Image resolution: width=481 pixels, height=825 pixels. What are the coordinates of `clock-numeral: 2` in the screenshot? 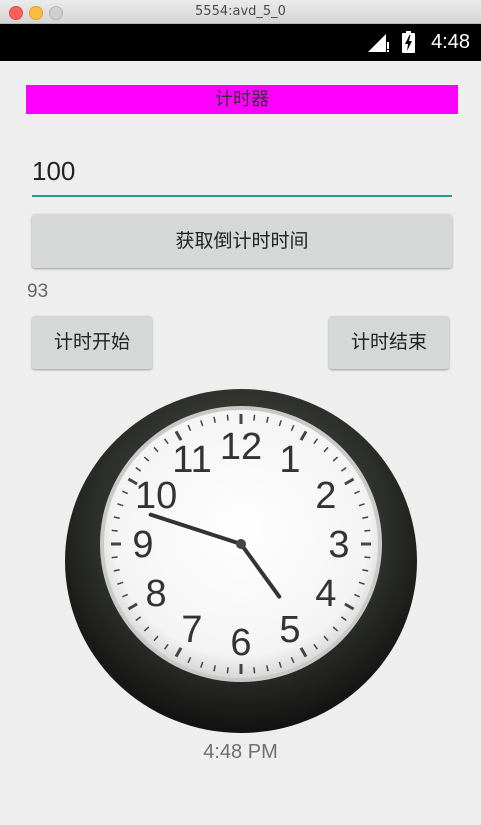 It's located at (325, 496).